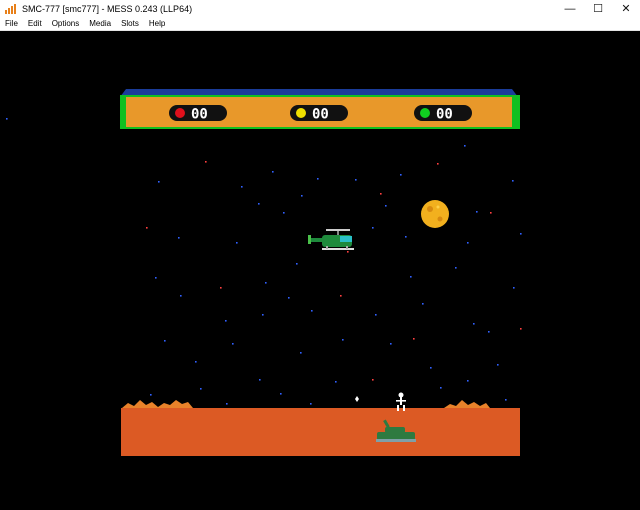 The width and height of the screenshot is (640, 510). What do you see at coordinates (157, 24) in the screenshot?
I see `menu-help: Help` at bounding box center [157, 24].